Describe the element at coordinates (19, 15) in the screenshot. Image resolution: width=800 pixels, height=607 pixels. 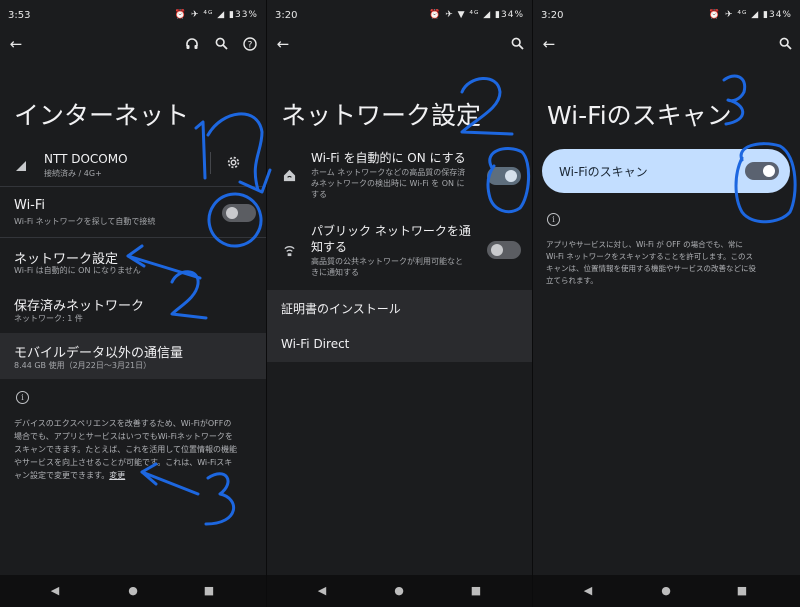
I see `status-time: 3:53` at that location.